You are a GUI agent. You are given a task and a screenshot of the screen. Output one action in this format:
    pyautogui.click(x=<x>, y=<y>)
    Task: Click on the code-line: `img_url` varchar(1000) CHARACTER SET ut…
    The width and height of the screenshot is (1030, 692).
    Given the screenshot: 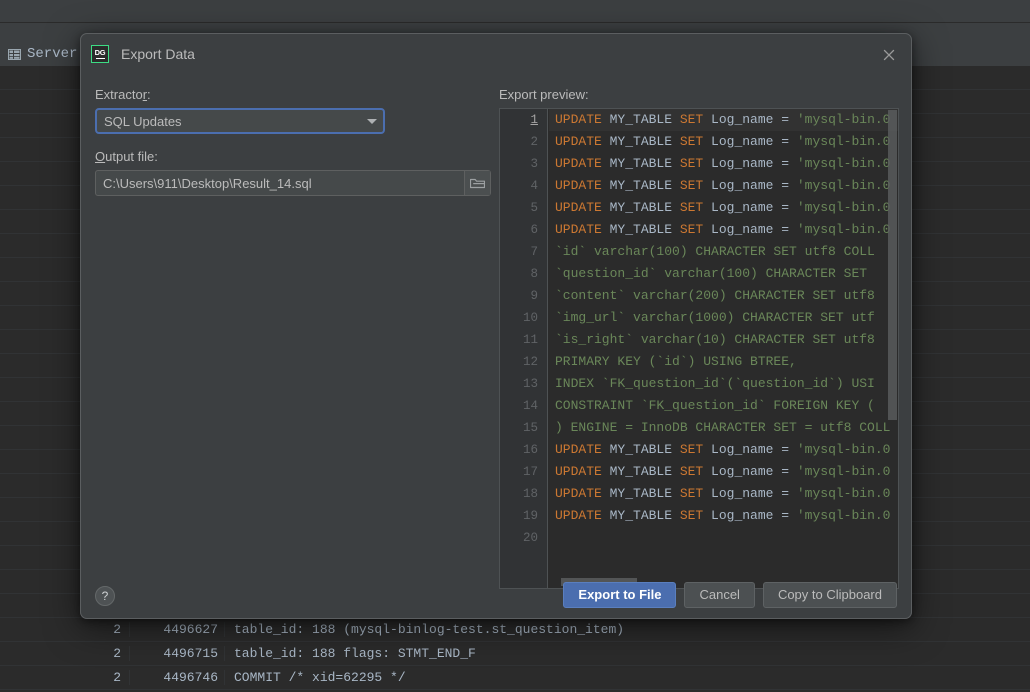 What is the action you would take?
    pyautogui.click(x=723, y=318)
    